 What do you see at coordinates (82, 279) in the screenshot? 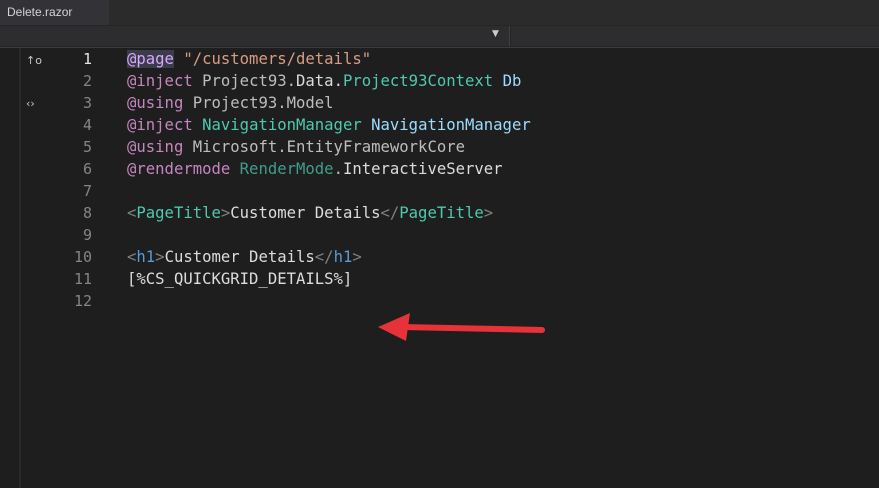
I see `line-number: 11` at bounding box center [82, 279].